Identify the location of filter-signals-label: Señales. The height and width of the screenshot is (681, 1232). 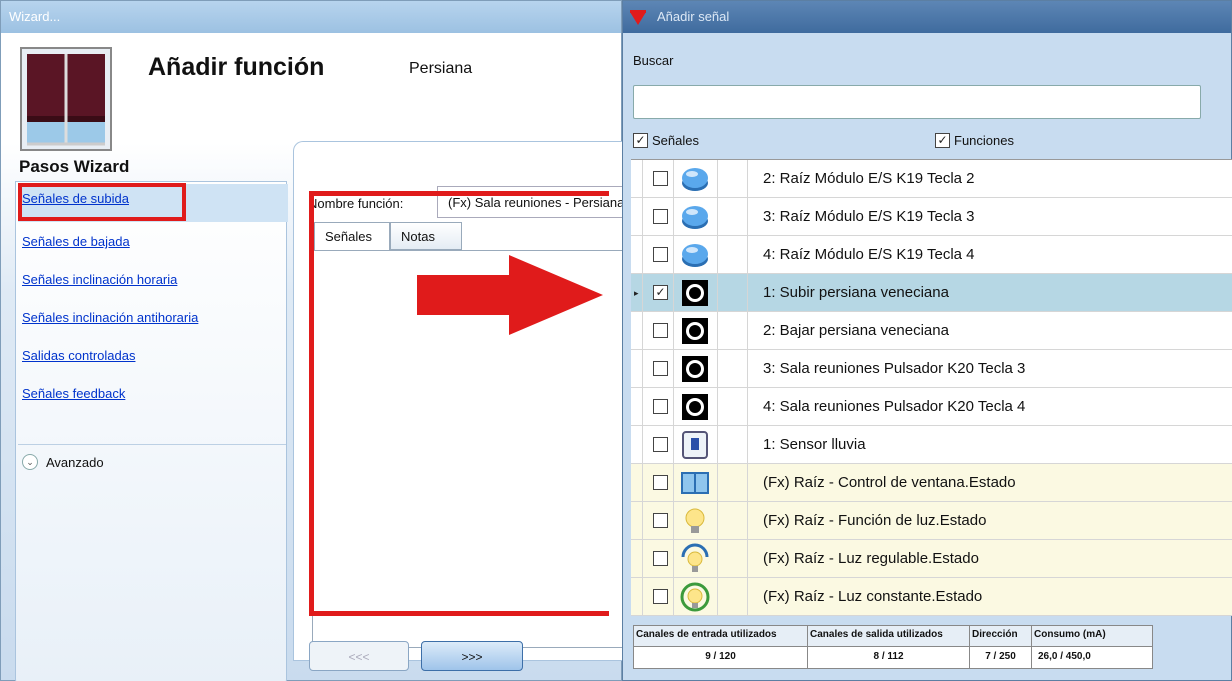
(675, 140).